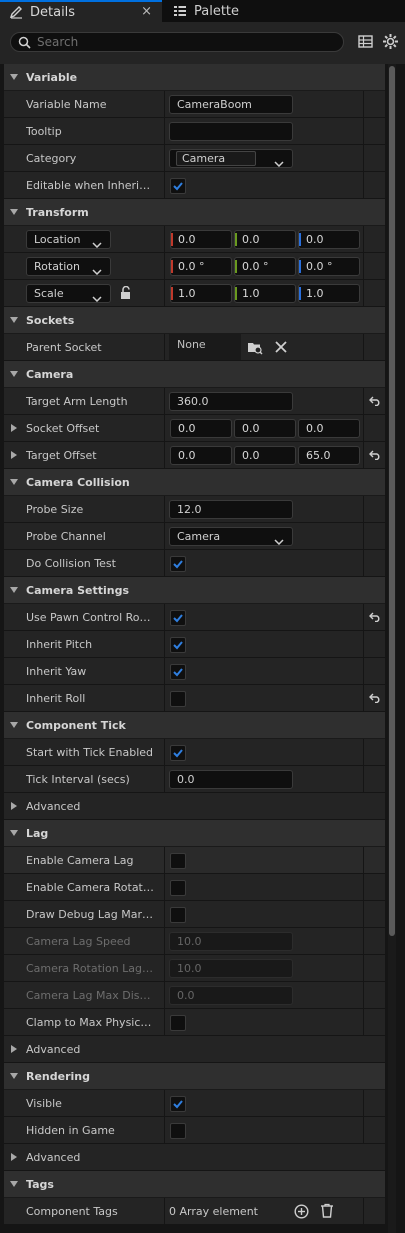 This screenshot has width=405, height=1233. What do you see at coordinates (72, 1211) in the screenshot?
I see `property-label: Component Tags` at bounding box center [72, 1211].